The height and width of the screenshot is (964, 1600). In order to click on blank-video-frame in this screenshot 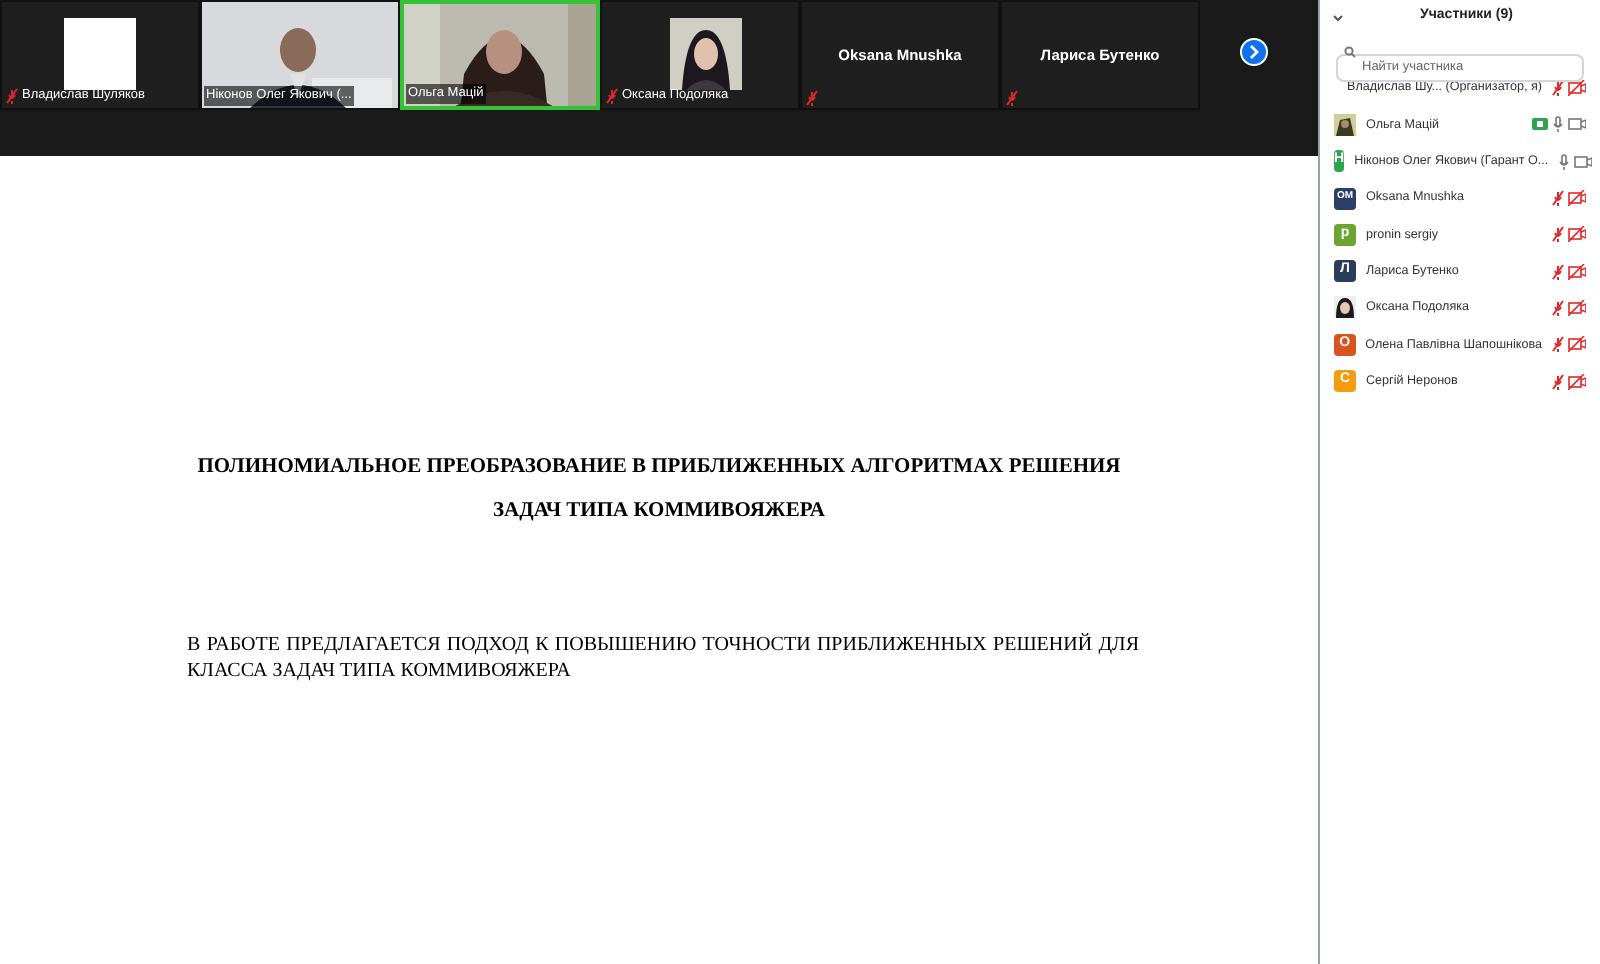, I will do `click(100, 54)`.